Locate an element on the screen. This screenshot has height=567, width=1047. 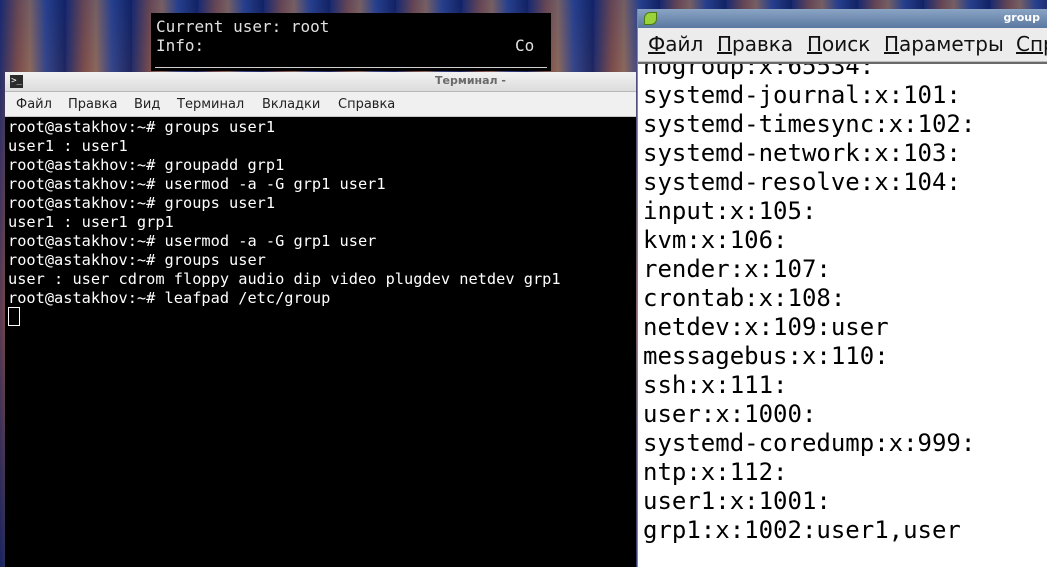
menu-file: Файл is located at coordinates (34, 104).